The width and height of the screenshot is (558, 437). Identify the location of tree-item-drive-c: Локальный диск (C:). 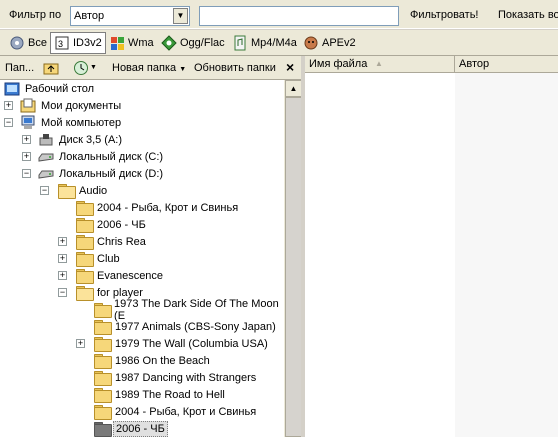
(101, 156).